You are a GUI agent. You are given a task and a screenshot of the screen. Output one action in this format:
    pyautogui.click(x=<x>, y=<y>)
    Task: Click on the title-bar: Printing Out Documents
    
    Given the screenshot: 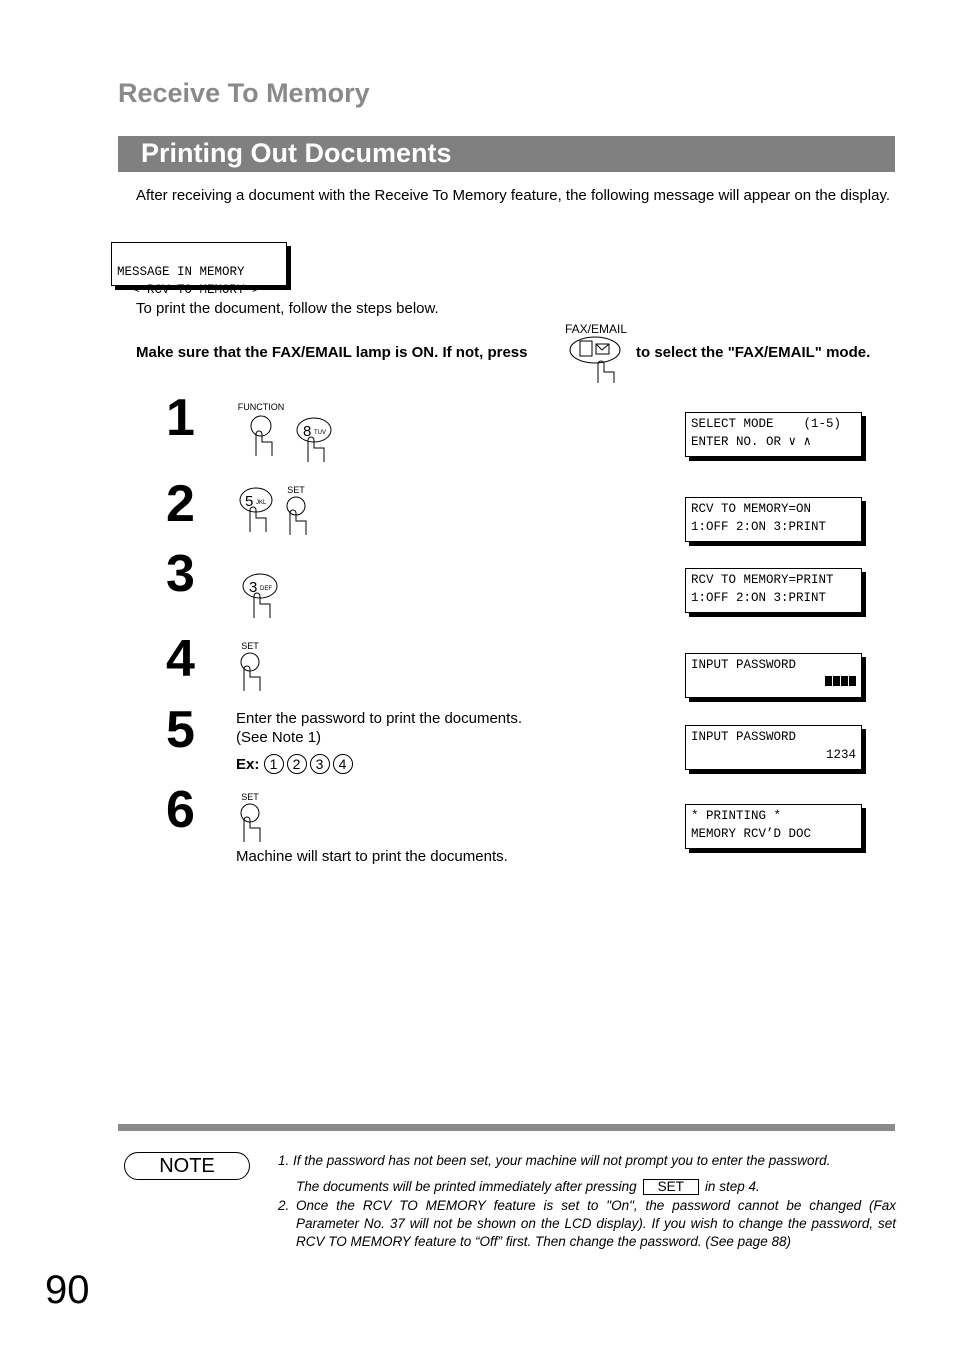 What is the action you would take?
    pyautogui.click(x=506, y=154)
    